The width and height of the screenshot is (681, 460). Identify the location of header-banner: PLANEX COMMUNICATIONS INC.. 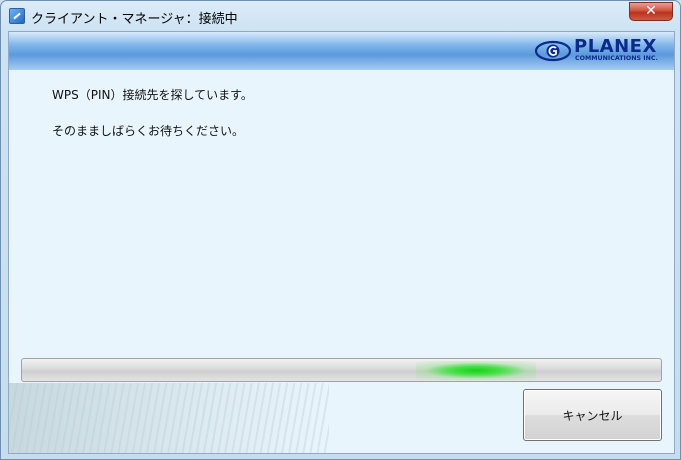
(341, 51).